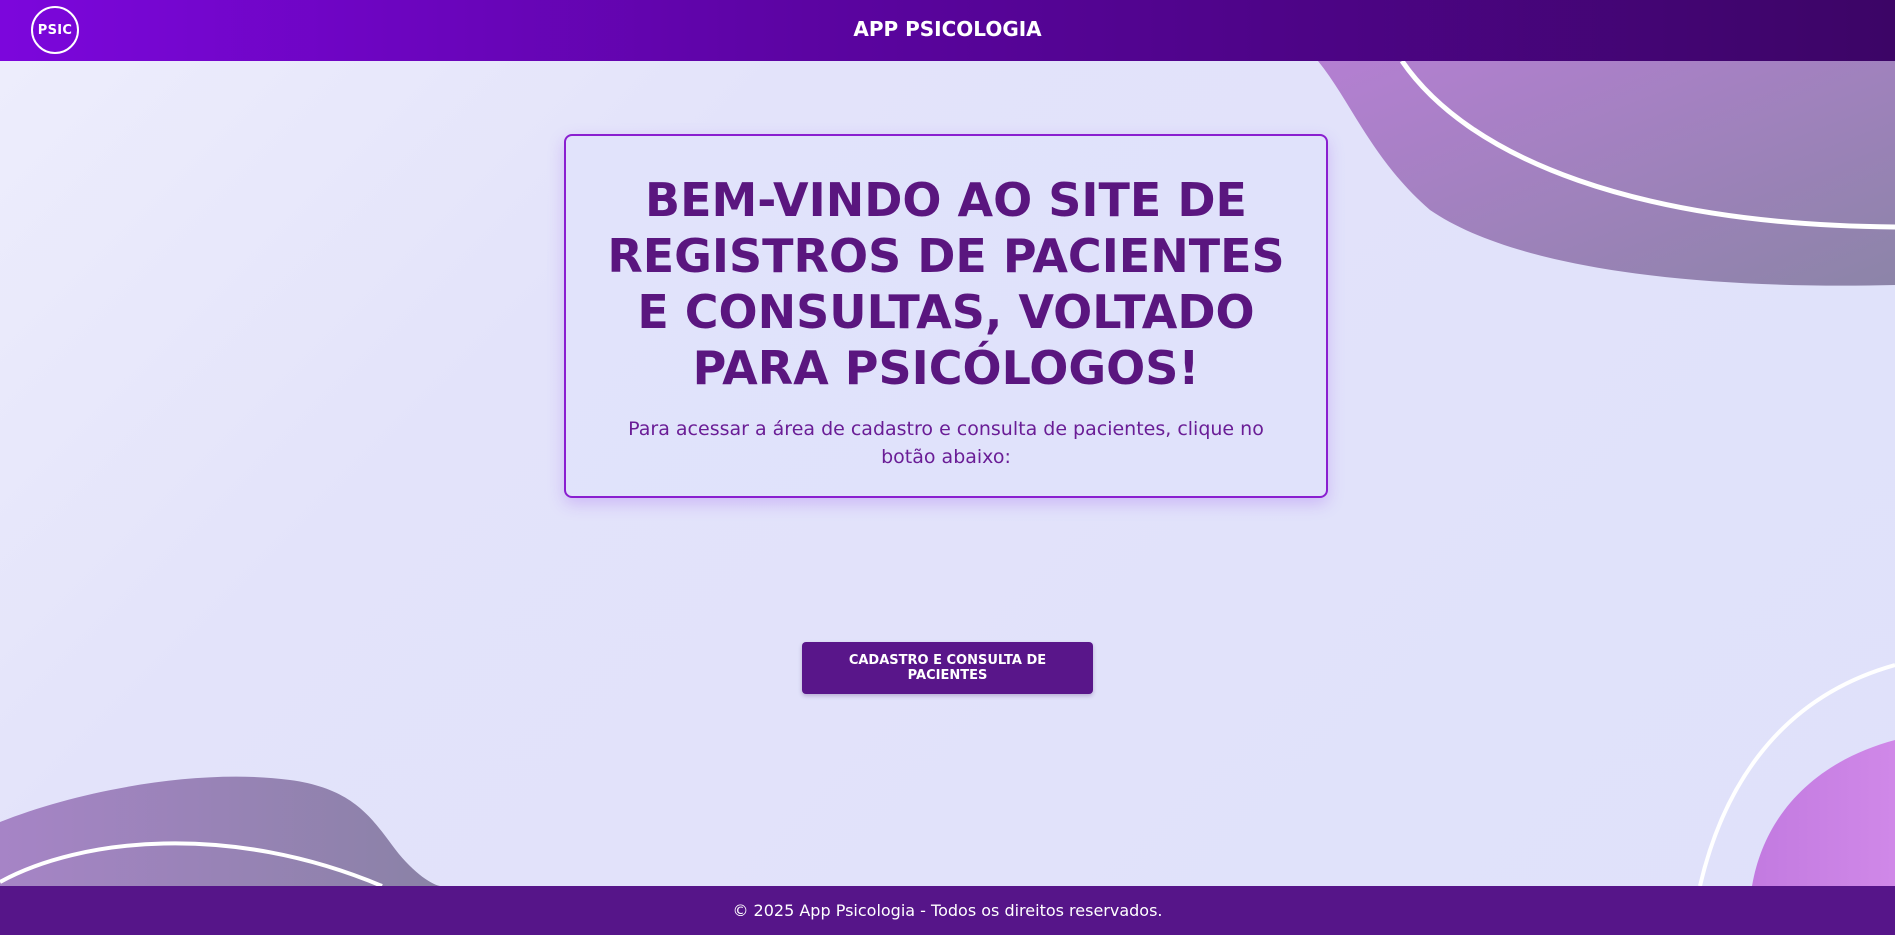 The image size is (1895, 935). Describe the element at coordinates (947, 668) in the screenshot. I see `patient-registry-button: CADASTRO E CONSULTA DE PACIENTES` at that location.